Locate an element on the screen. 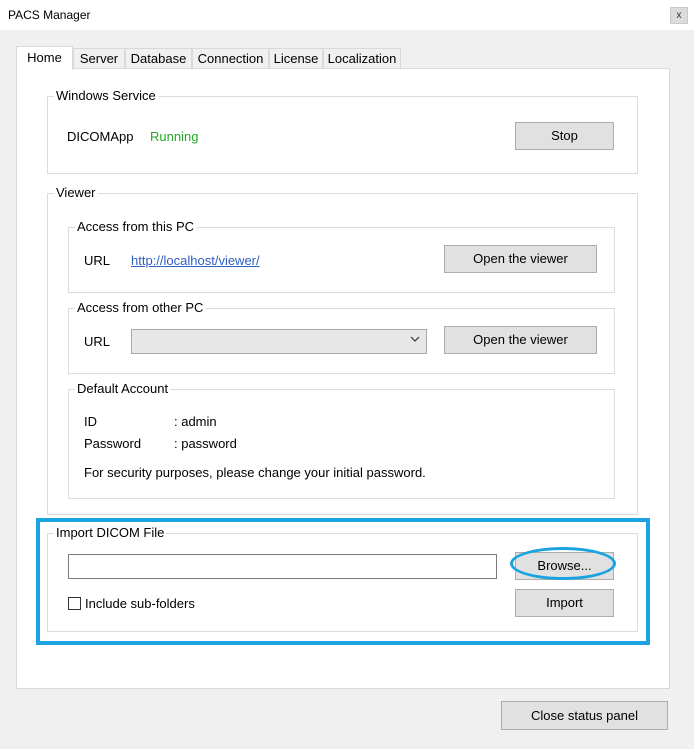 The height and width of the screenshot is (749, 694). window-title: PACS Manager is located at coordinates (49, 15).